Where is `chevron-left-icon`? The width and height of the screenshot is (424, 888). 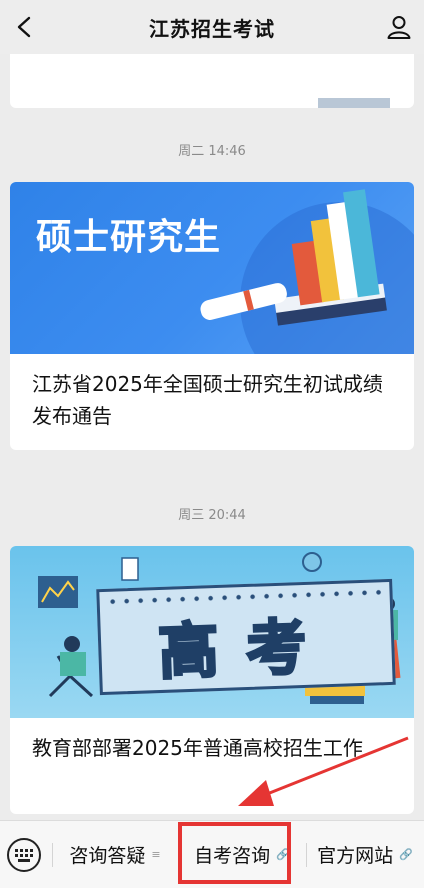
chevron-left-icon is located at coordinates (24, 27).